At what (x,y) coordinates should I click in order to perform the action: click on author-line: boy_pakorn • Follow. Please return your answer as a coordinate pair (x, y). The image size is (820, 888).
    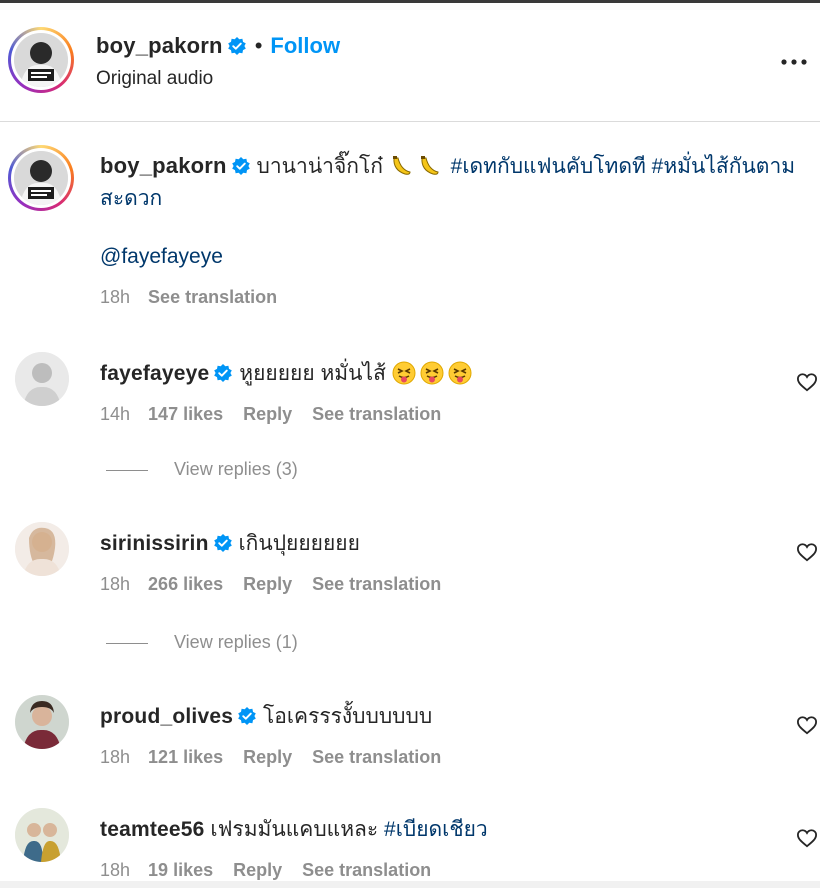
    Looking at the image, I should click on (218, 46).